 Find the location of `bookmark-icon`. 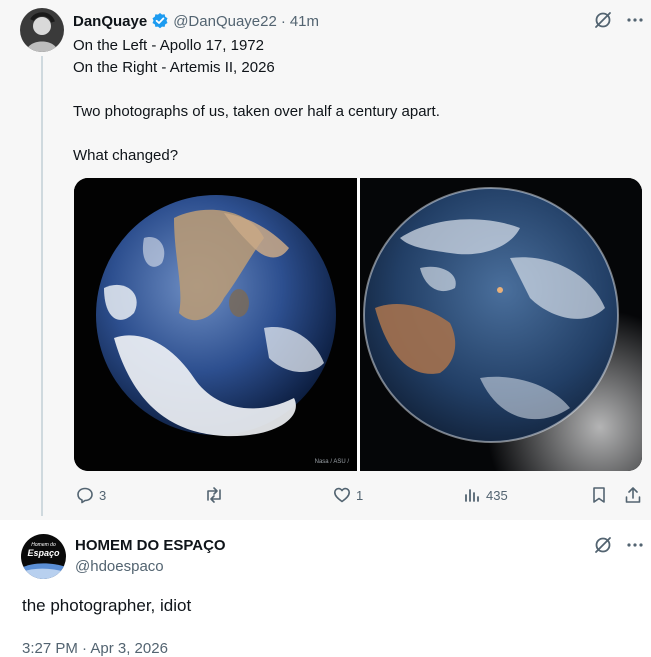

bookmark-icon is located at coordinates (599, 495).